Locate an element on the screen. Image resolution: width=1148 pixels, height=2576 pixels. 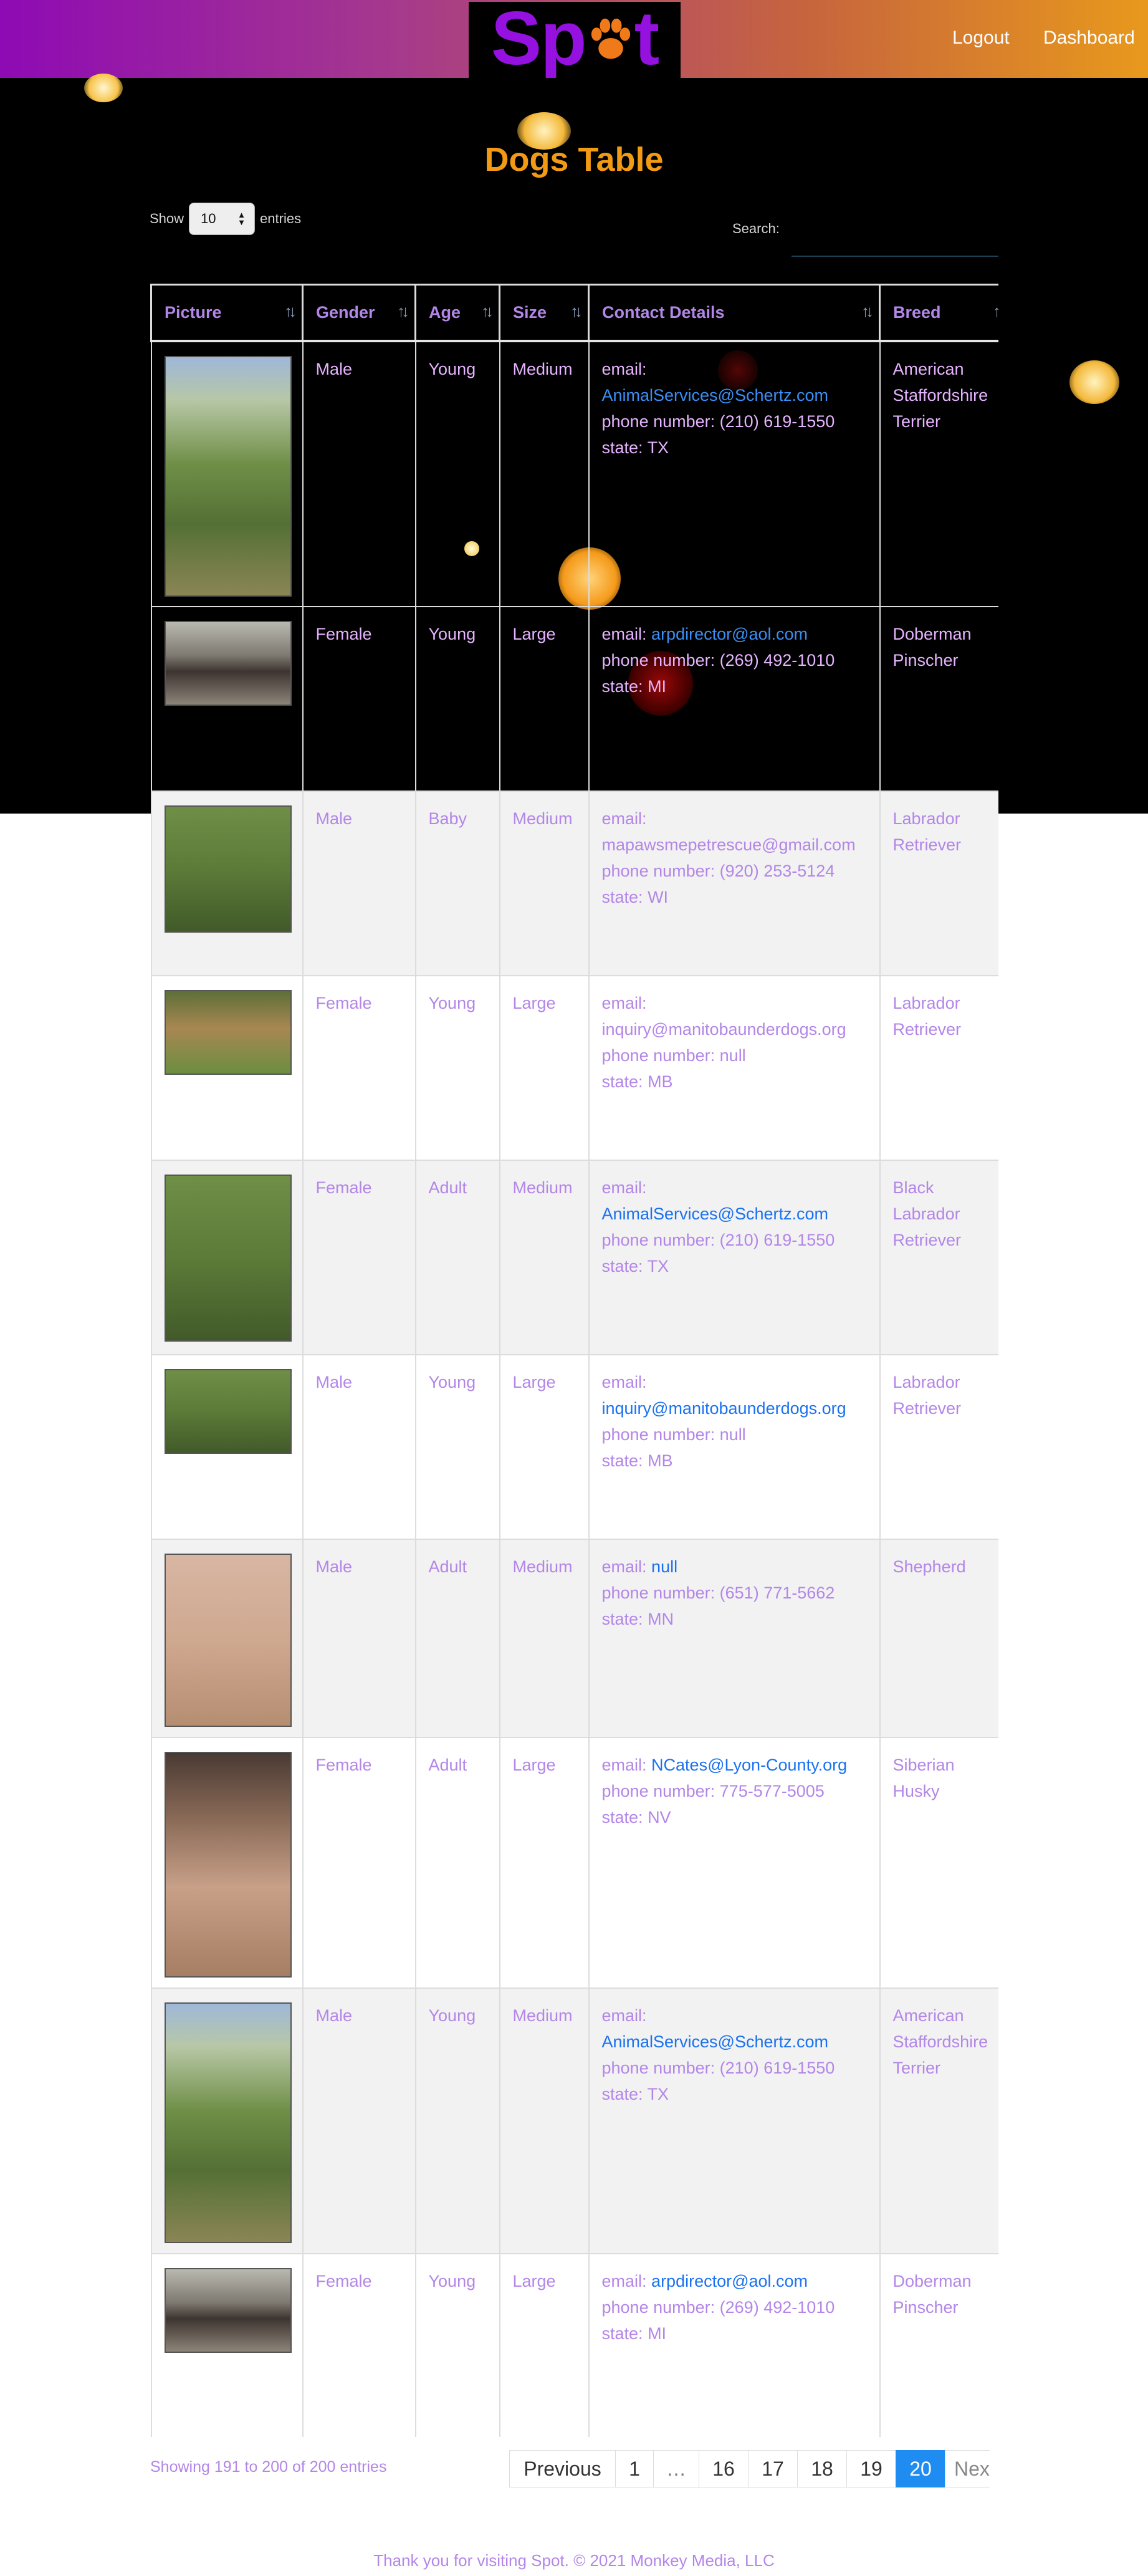
email-link: mapawsmepetrescue@gmail.com is located at coordinates (729, 844).